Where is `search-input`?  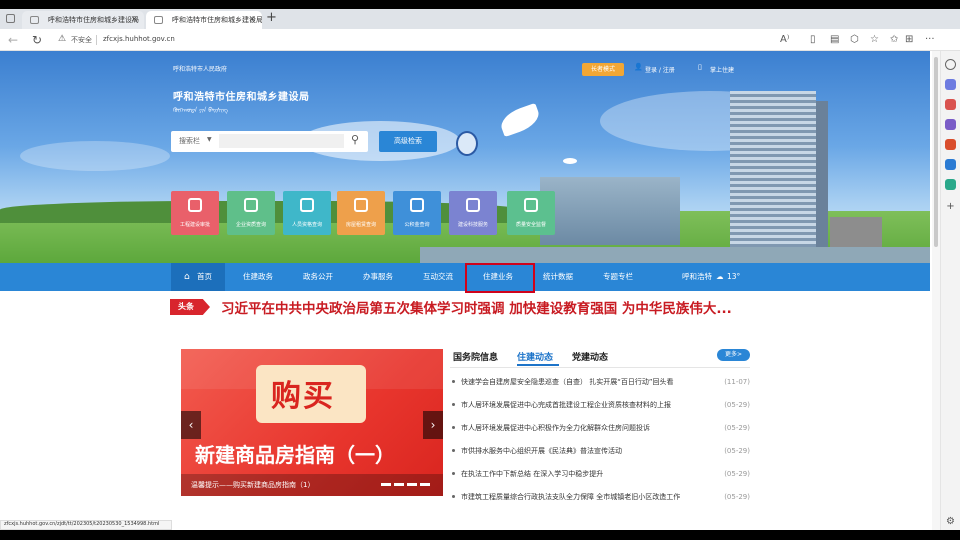
search-input is located at coordinates (281, 141).